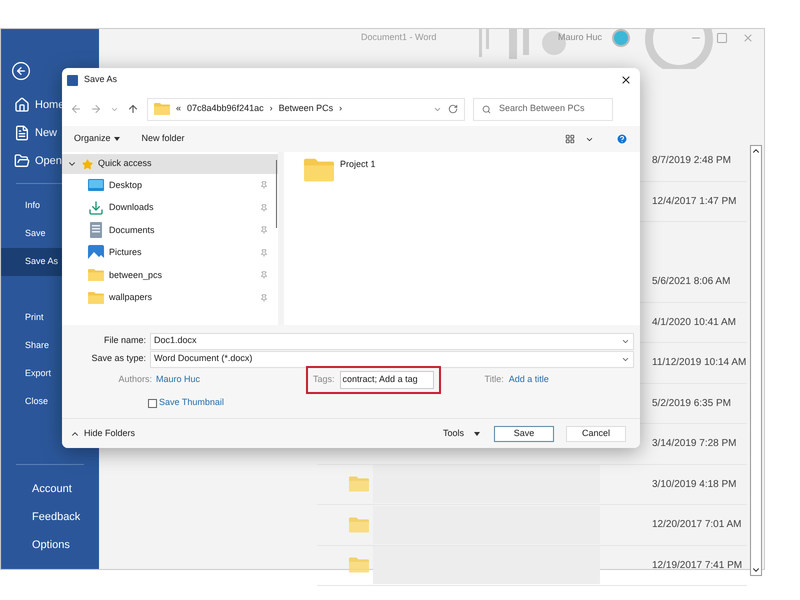 The image size is (800, 600). I want to click on nav-item: Account, so click(50, 489).